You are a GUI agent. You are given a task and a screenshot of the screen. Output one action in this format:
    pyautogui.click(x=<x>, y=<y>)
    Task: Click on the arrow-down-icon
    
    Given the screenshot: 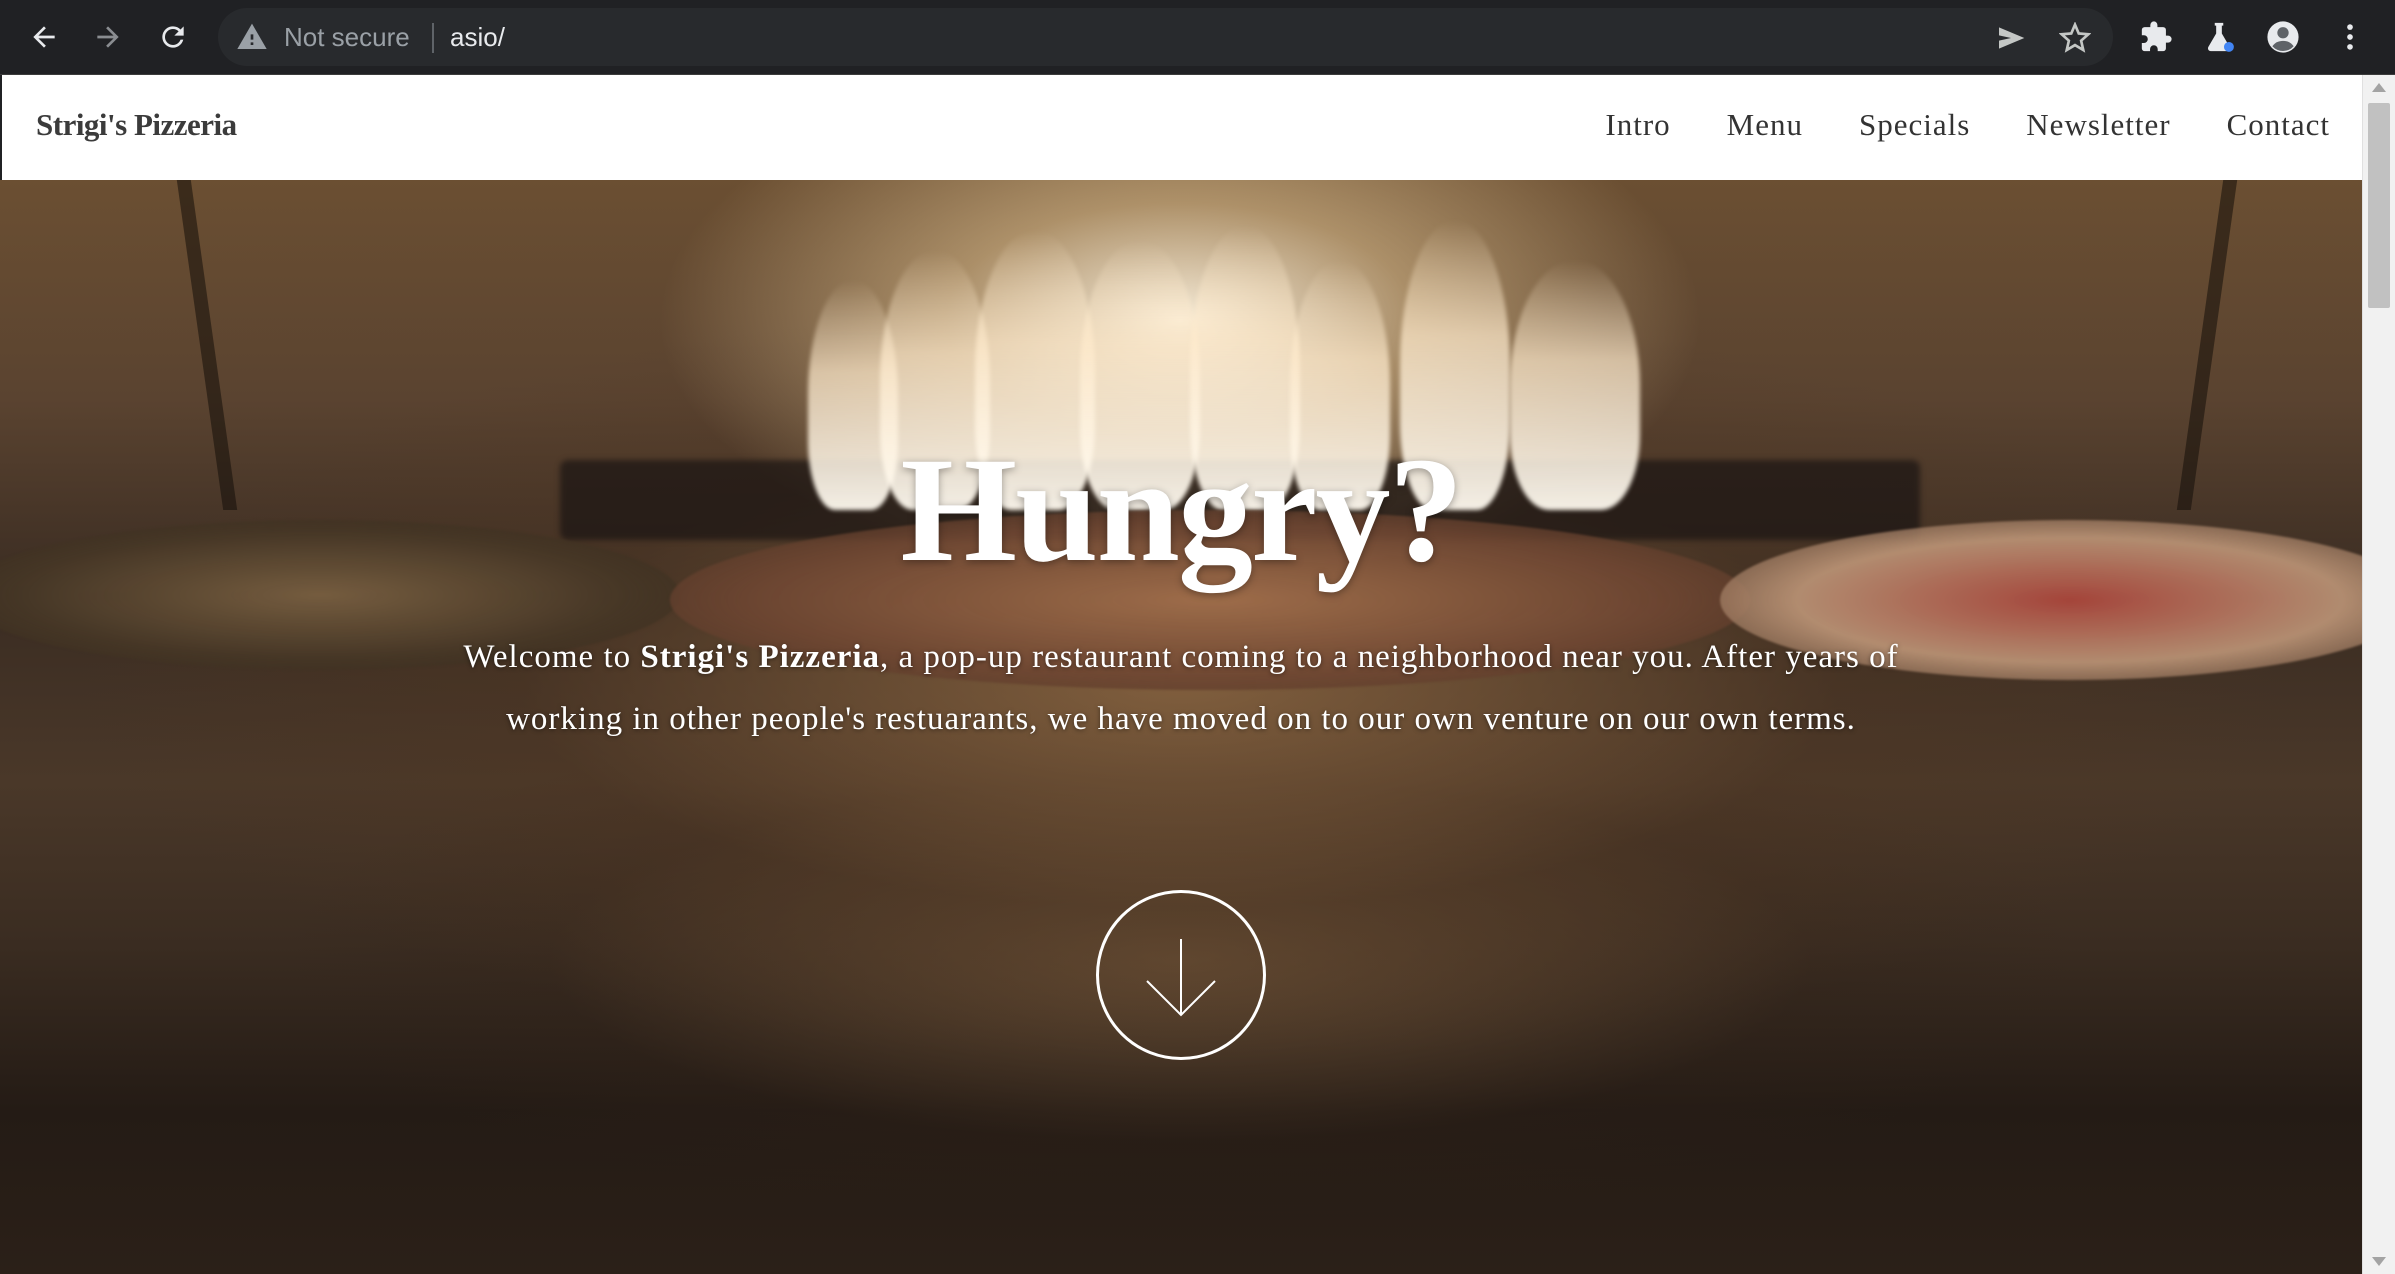 What is the action you would take?
    pyautogui.click(x=1181, y=978)
    